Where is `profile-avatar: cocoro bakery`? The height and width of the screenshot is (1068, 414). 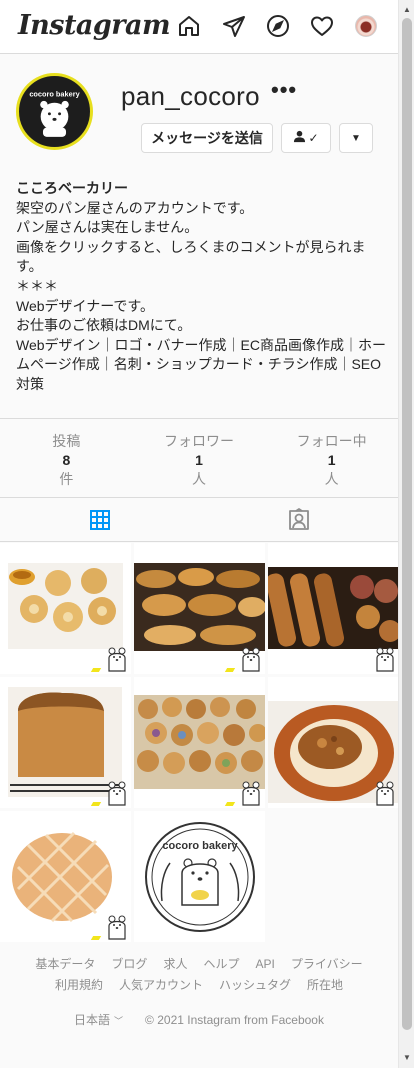 profile-avatar: cocoro bakery is located at coordinates (54, 111).